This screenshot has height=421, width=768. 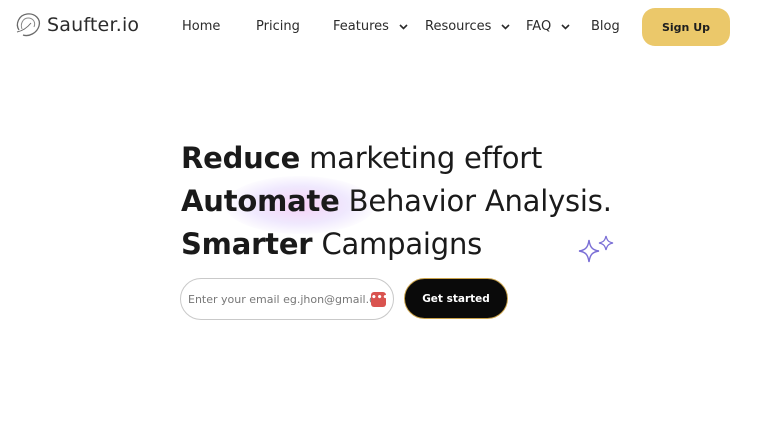 I want to click on email-field-wrapper: •••, so click(x=287, y=299).